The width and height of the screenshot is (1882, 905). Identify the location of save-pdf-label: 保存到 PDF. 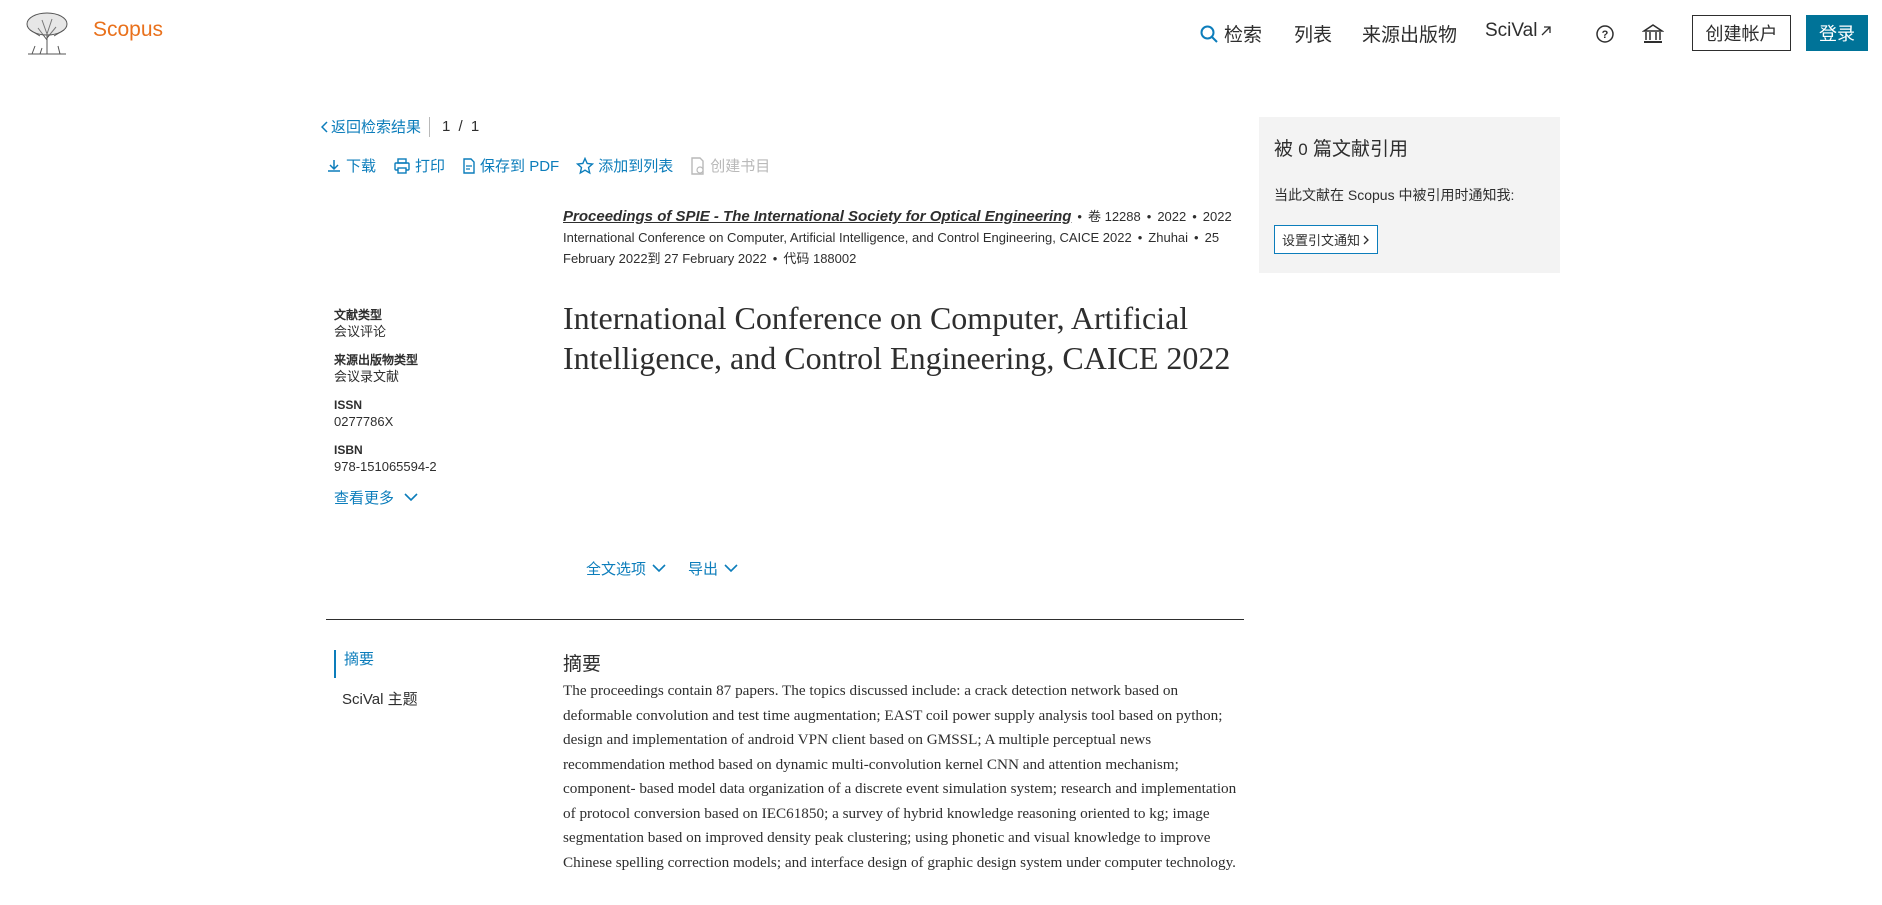
(520, 166).